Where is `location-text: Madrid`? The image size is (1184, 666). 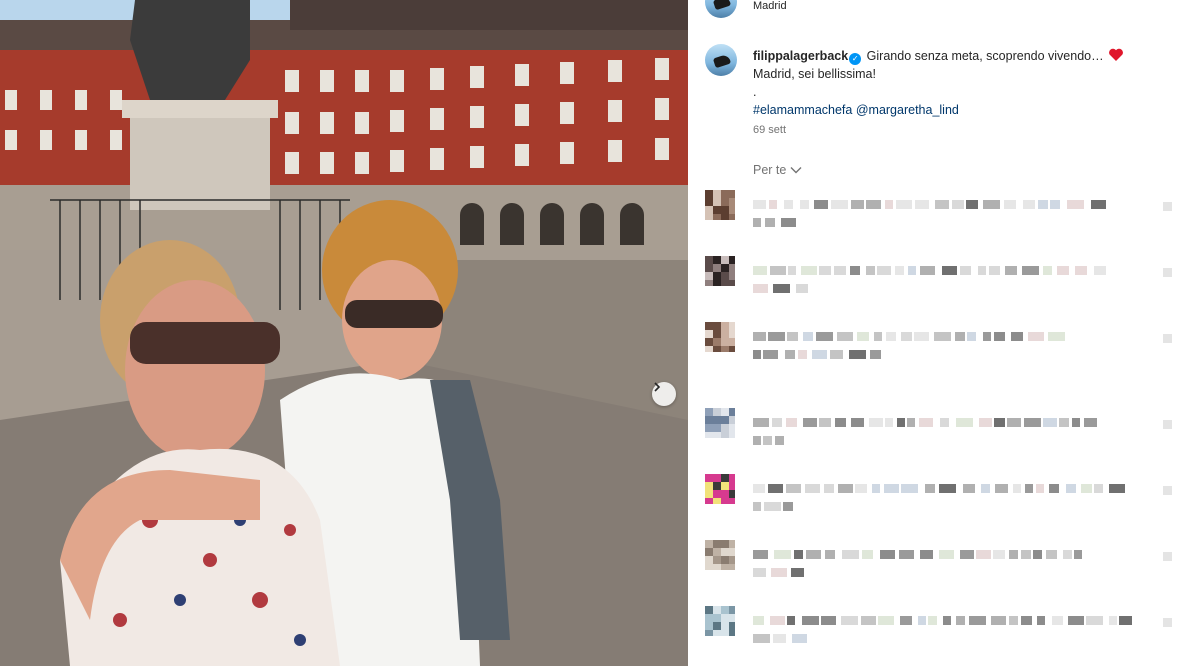
location-text: Madrid is located at coordinates (770, 6).